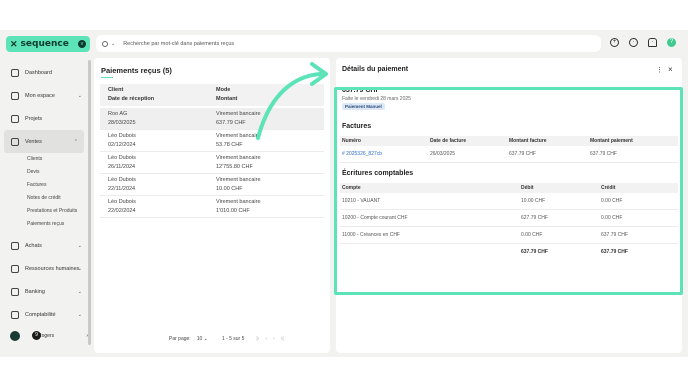 The height and width of the screenshot is (387, 688). What do you see at coordinates (257, 339) in the screenshot?
I see `first-page-icon: |‹` at bounding box center [257, 339].